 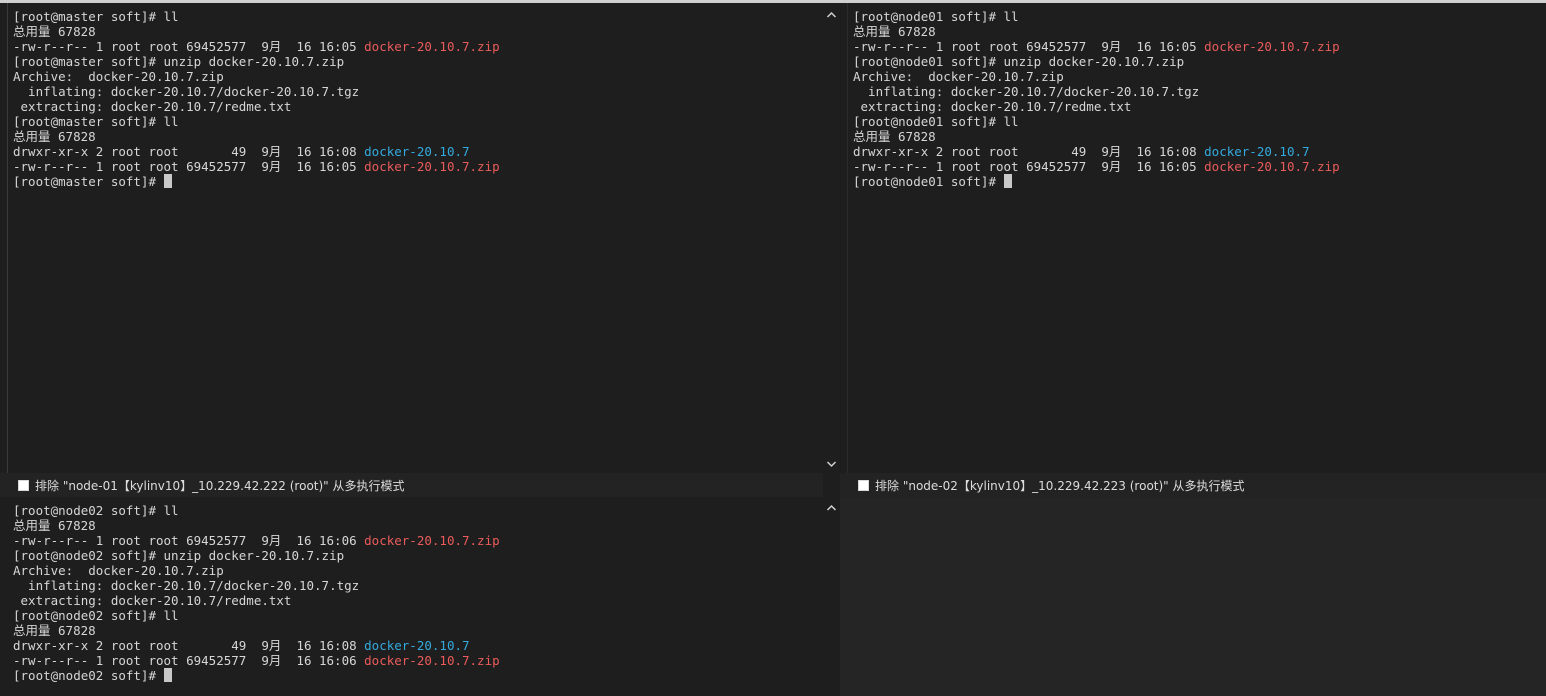 What do you see at coordinates (7, 238) in the screenshot?
I see `pane-left-edge` at bounding box center [7, 238].